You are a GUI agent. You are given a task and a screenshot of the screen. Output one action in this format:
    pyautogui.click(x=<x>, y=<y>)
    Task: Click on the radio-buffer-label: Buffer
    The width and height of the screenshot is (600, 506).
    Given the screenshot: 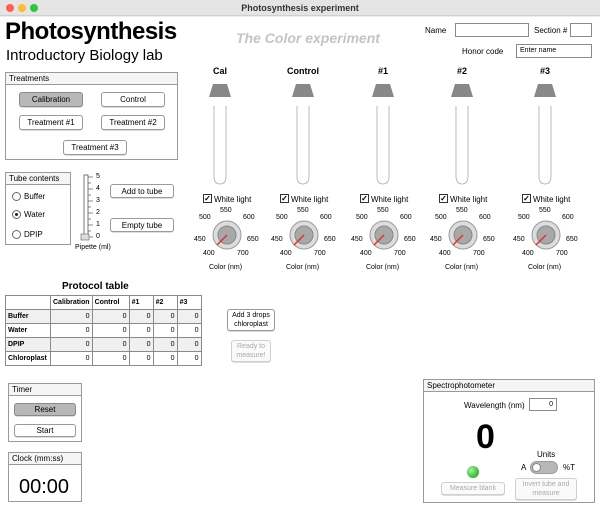 What is the action you would take?
    pyautogui.click(x=35, y=196)
    